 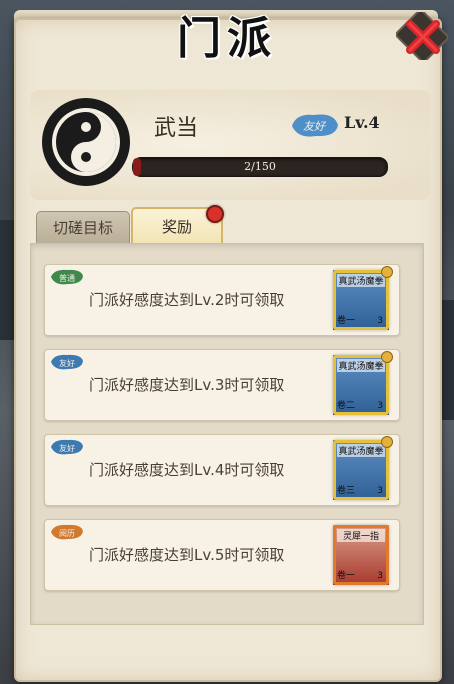 What do you see at coordinates (362, 122) in the screenshot?
I see `sect-level: Lv.4` at bounding box center [362, 122].